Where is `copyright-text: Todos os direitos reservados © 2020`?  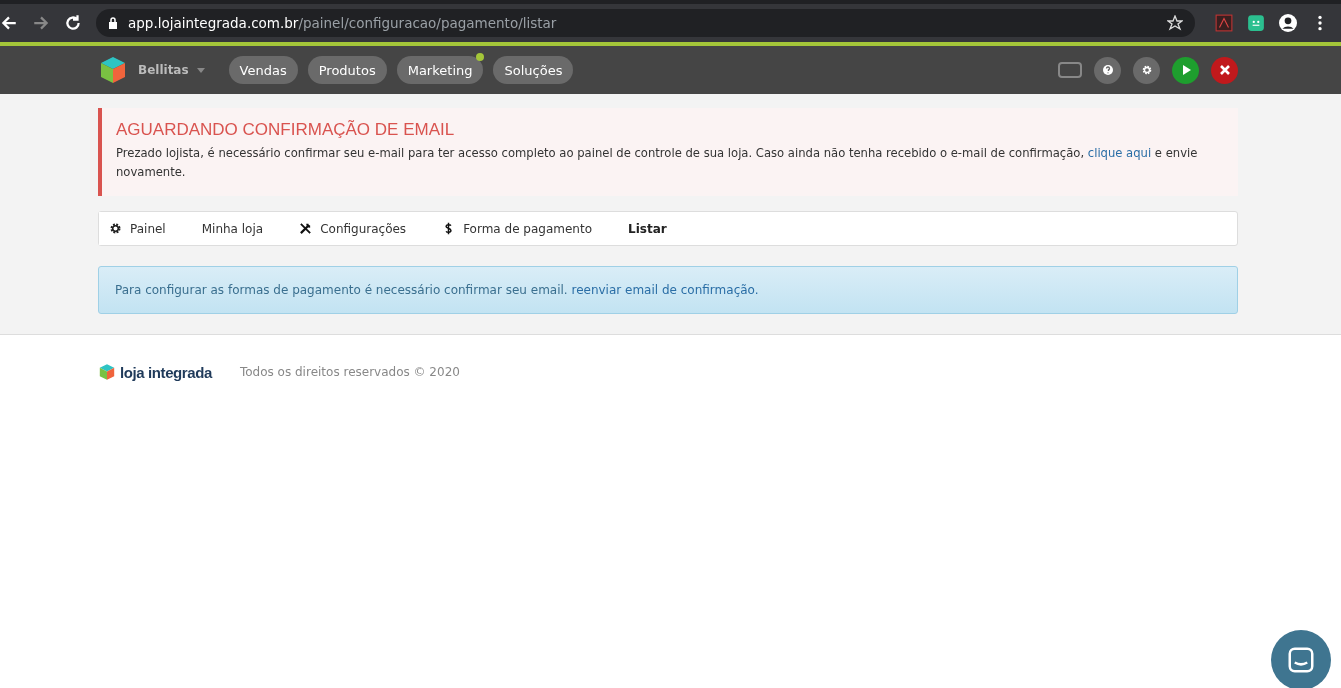 copyright-text: Todos os direitos reservados © 2020 is located at coordinates (349, 372).